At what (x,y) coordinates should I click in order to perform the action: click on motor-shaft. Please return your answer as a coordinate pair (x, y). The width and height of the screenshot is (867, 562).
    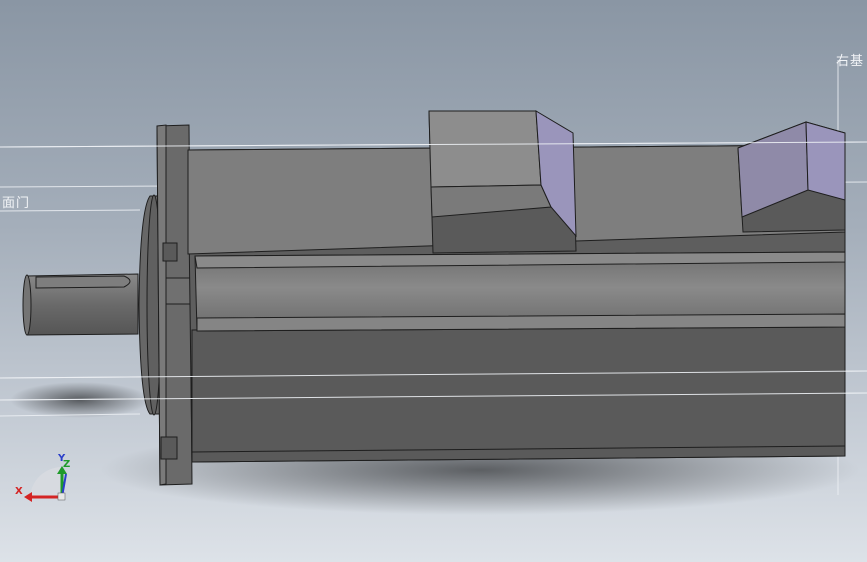
    Looking at the image, I should click on (80, 304).